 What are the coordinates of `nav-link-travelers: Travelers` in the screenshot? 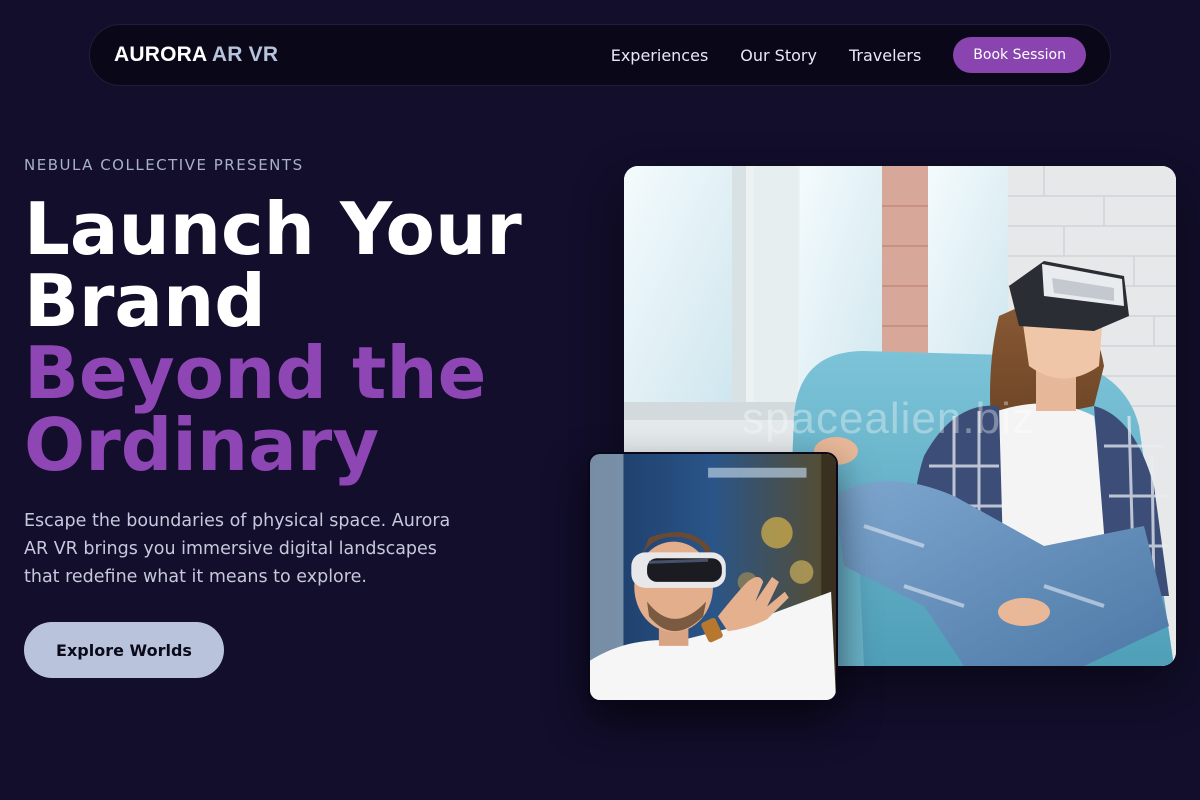 It's located at (885, 55).